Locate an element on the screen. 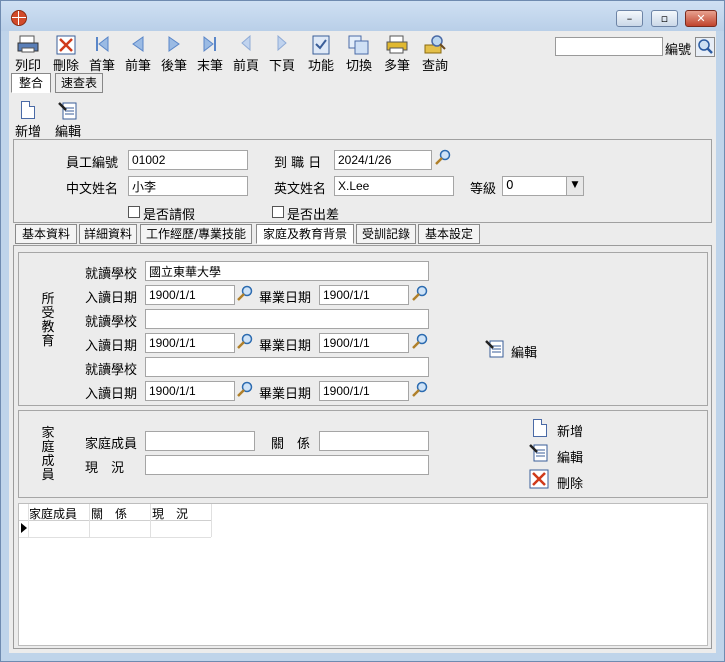  chinese-name-field is located at coordinates (188, 186).